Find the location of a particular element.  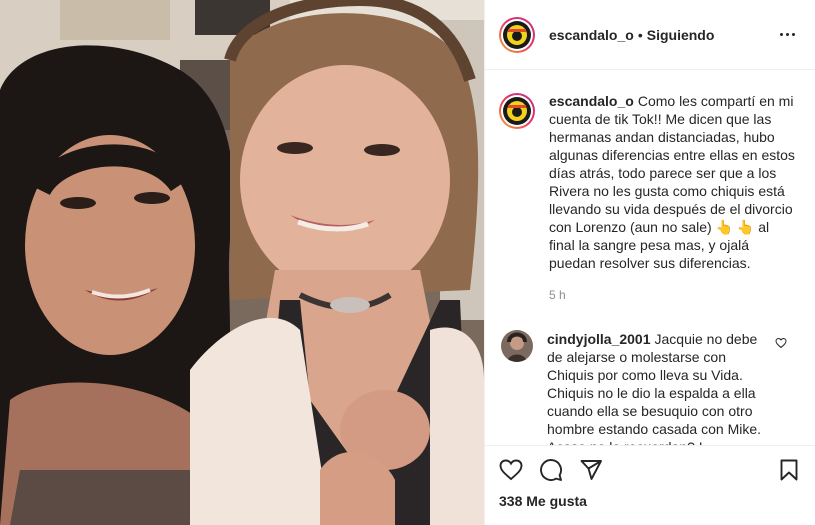

caption-avatar is located at coordinates (517, 111).